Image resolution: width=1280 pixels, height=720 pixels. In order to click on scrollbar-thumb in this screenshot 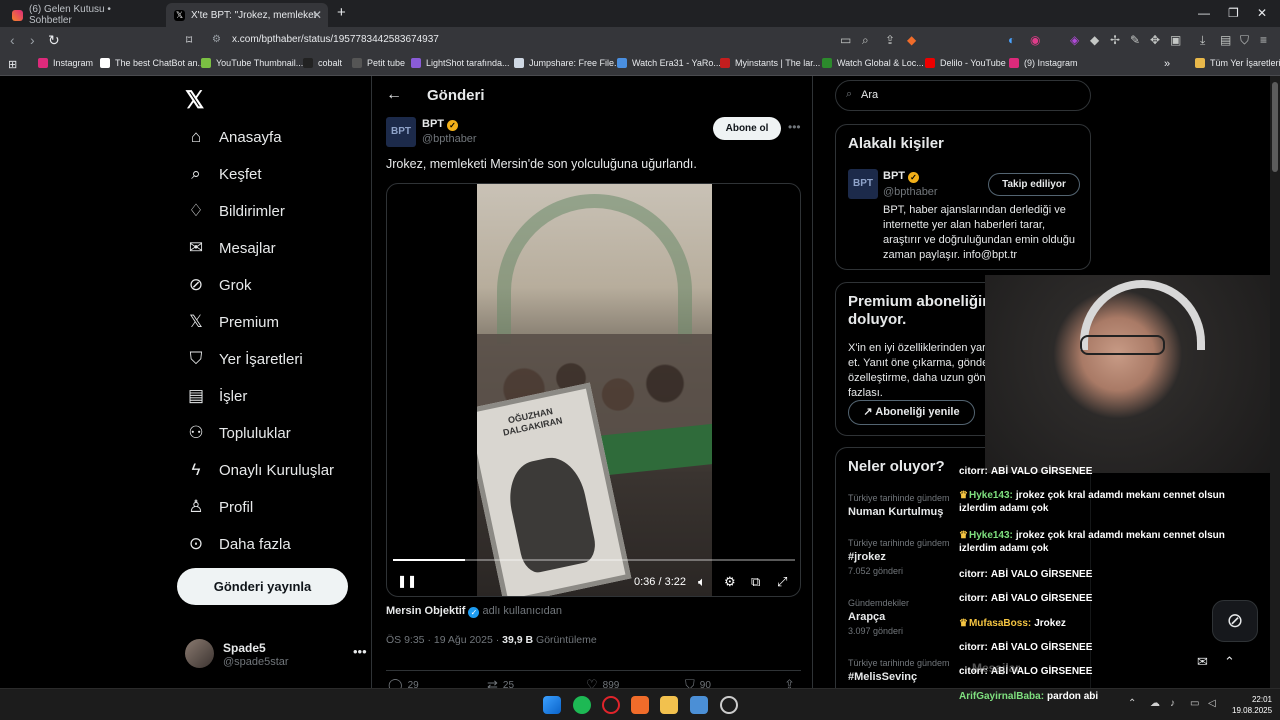, I will do `click(1275, 127)`.